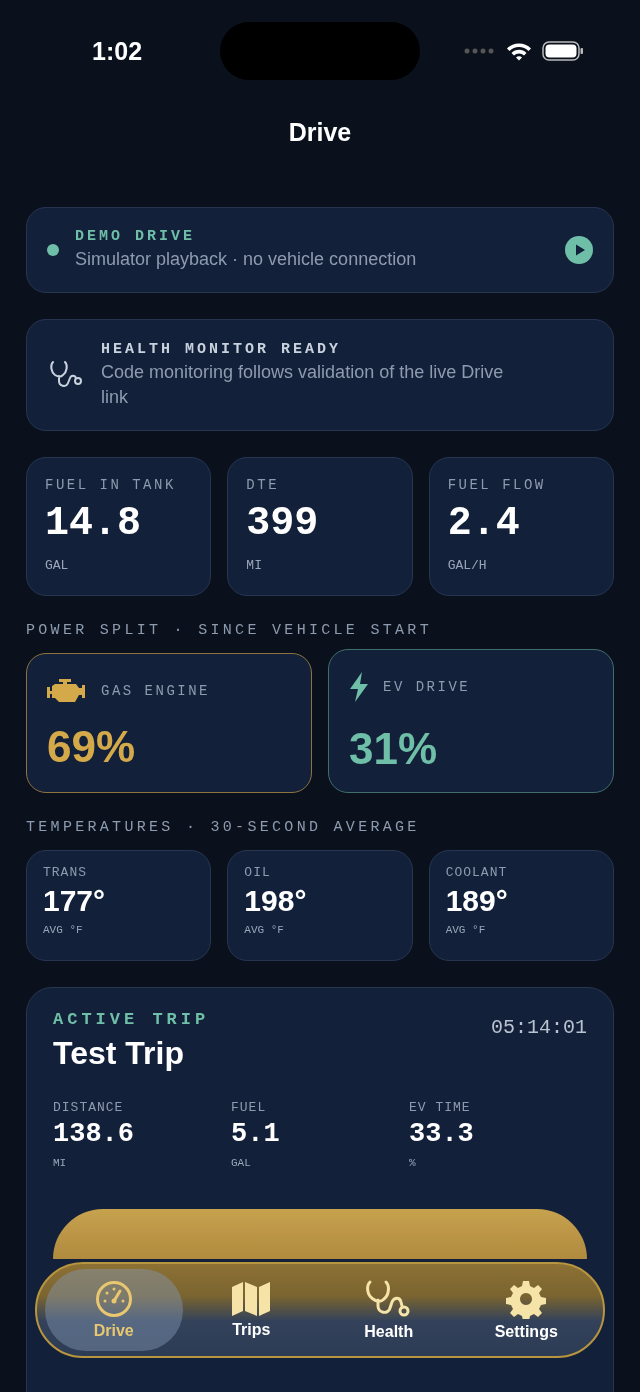 The image size is (640, 1392). What do you see at coordinates (53, 250) in the screenshot?
I see `status-dot-icon` at bounding box center [53, 250].